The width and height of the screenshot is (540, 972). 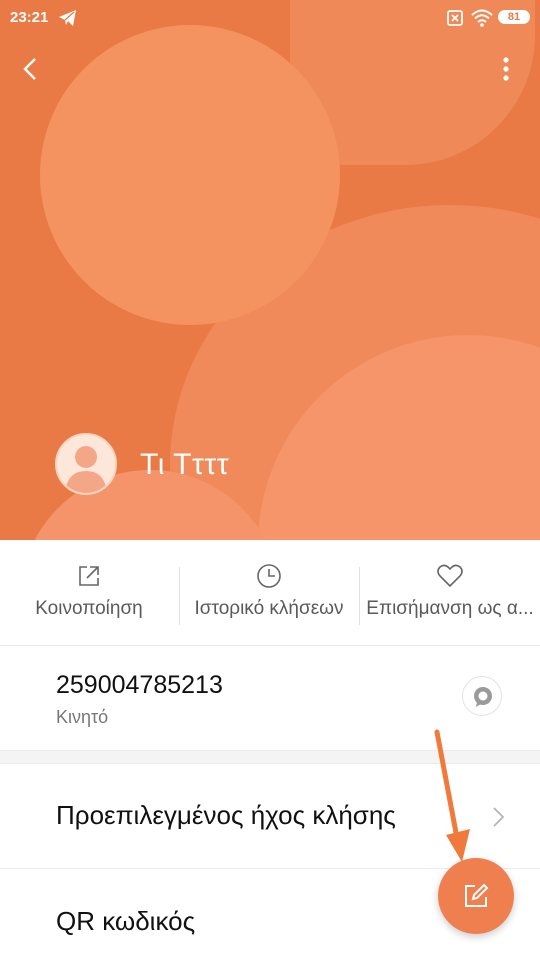 I want to click on chevron-left-icon, so click(x=29, y=69).